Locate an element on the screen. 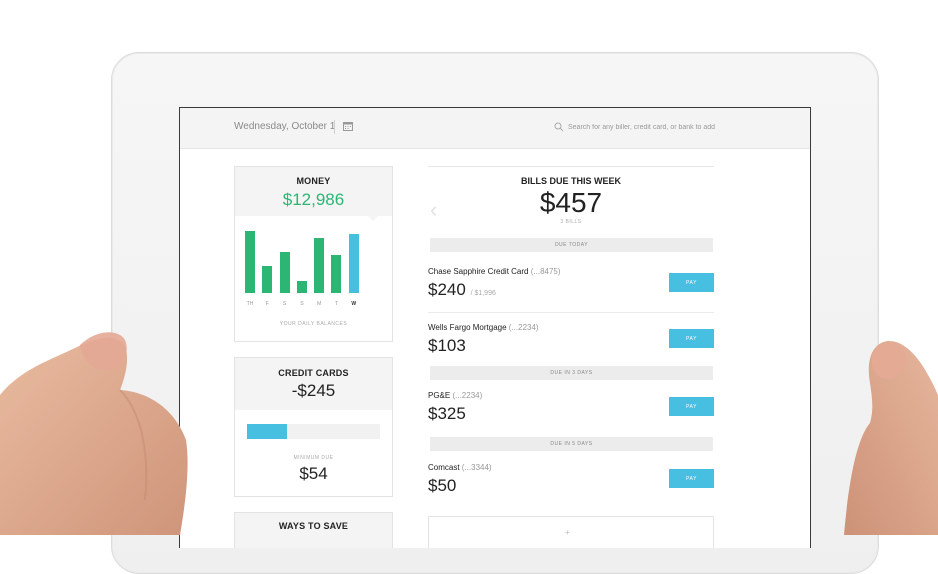  day-label: M is located at coordinates (319, 304).